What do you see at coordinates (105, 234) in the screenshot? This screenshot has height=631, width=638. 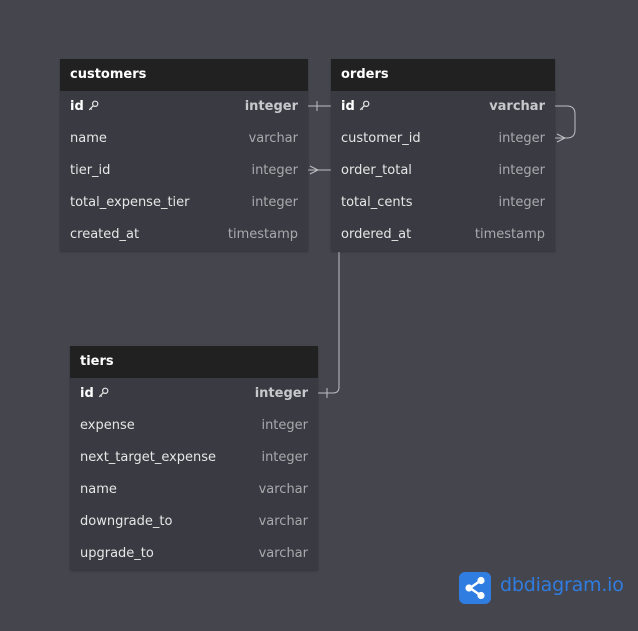 I see `column-name: created_at` at bounding box center [105, 234].